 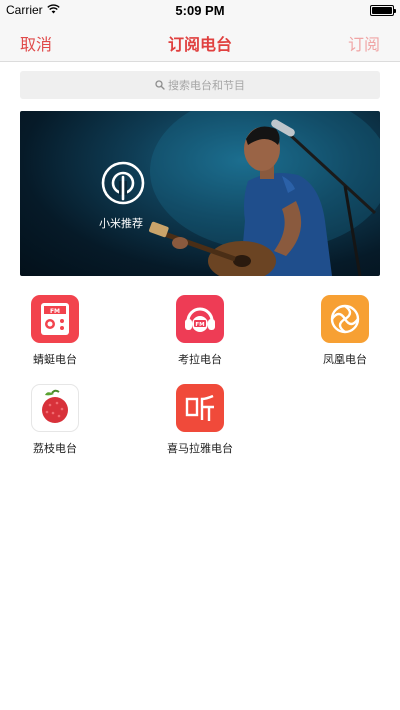 What do you see at coordinates (345, 359) in the screenshot?
I see `station-label: 凤凰电台` at bounding box center [345, 359].